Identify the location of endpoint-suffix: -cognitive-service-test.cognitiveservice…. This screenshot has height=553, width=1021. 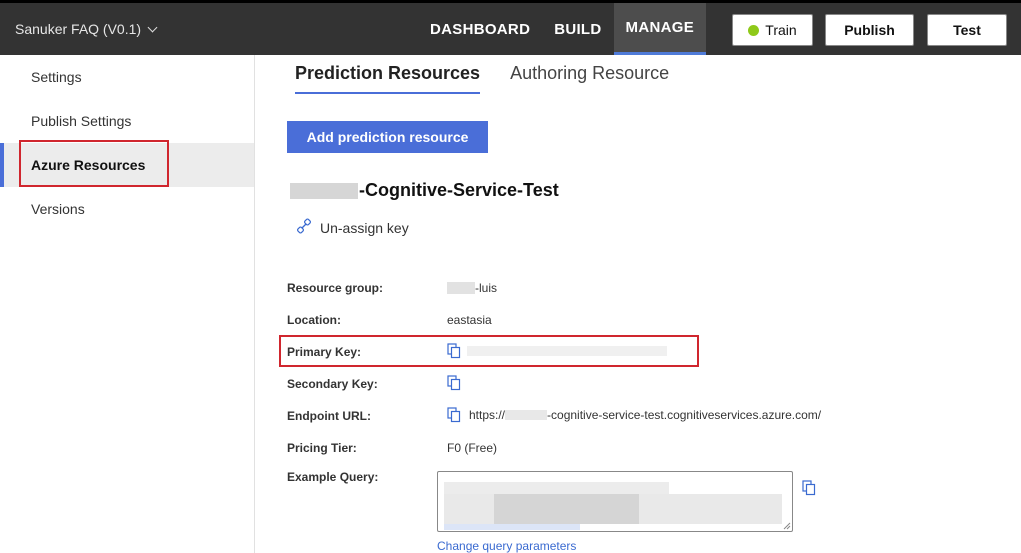
(684, 415).